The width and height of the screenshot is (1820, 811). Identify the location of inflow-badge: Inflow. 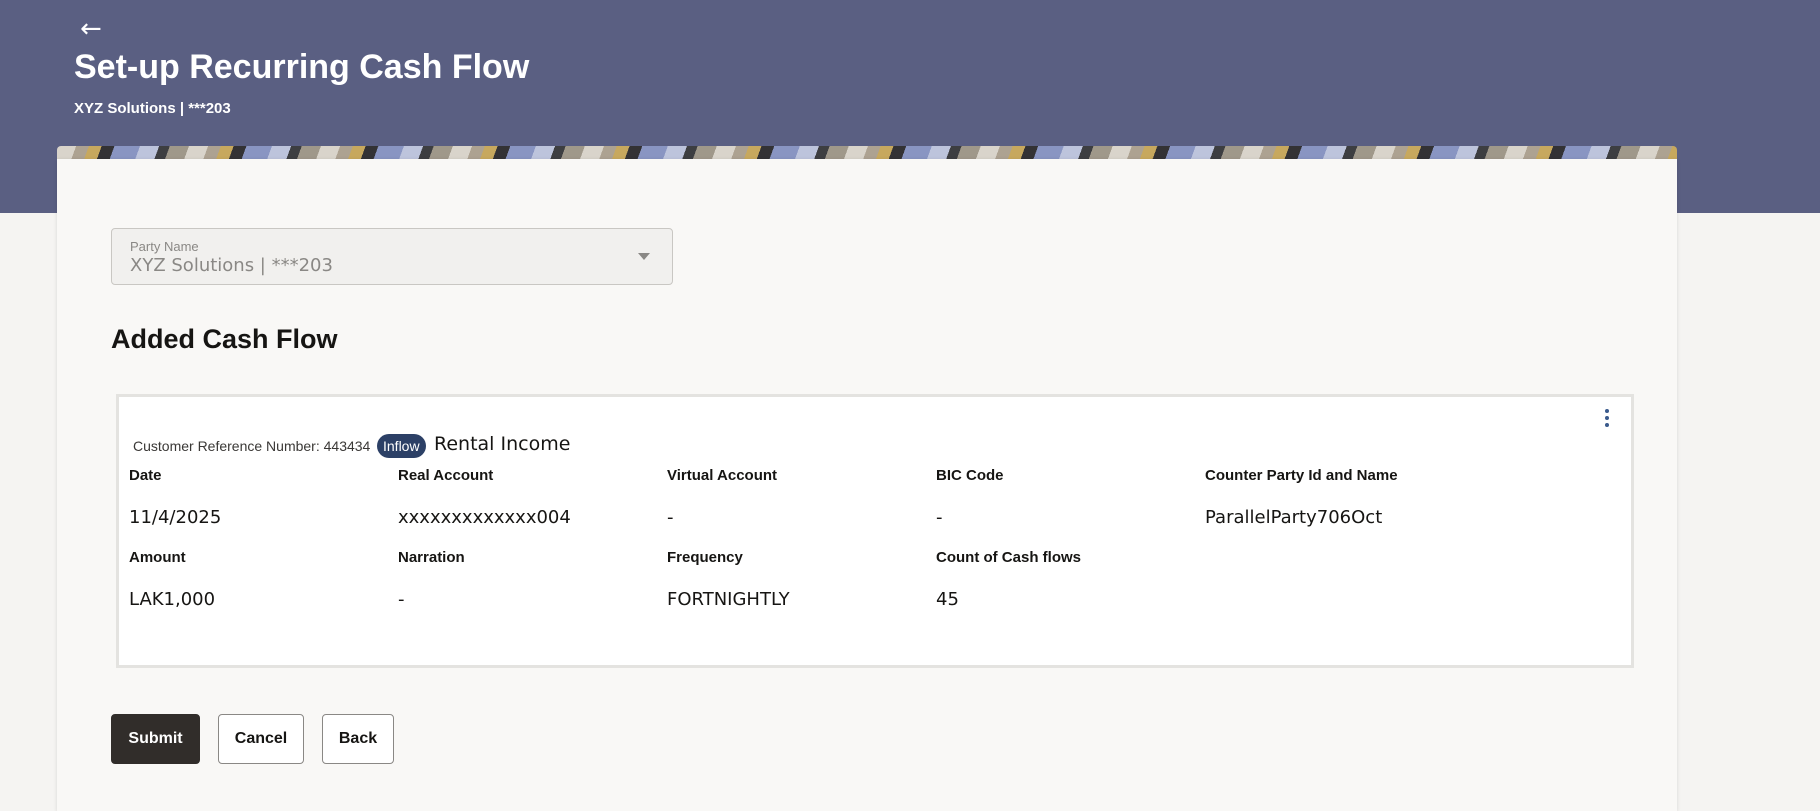
(401, 446).